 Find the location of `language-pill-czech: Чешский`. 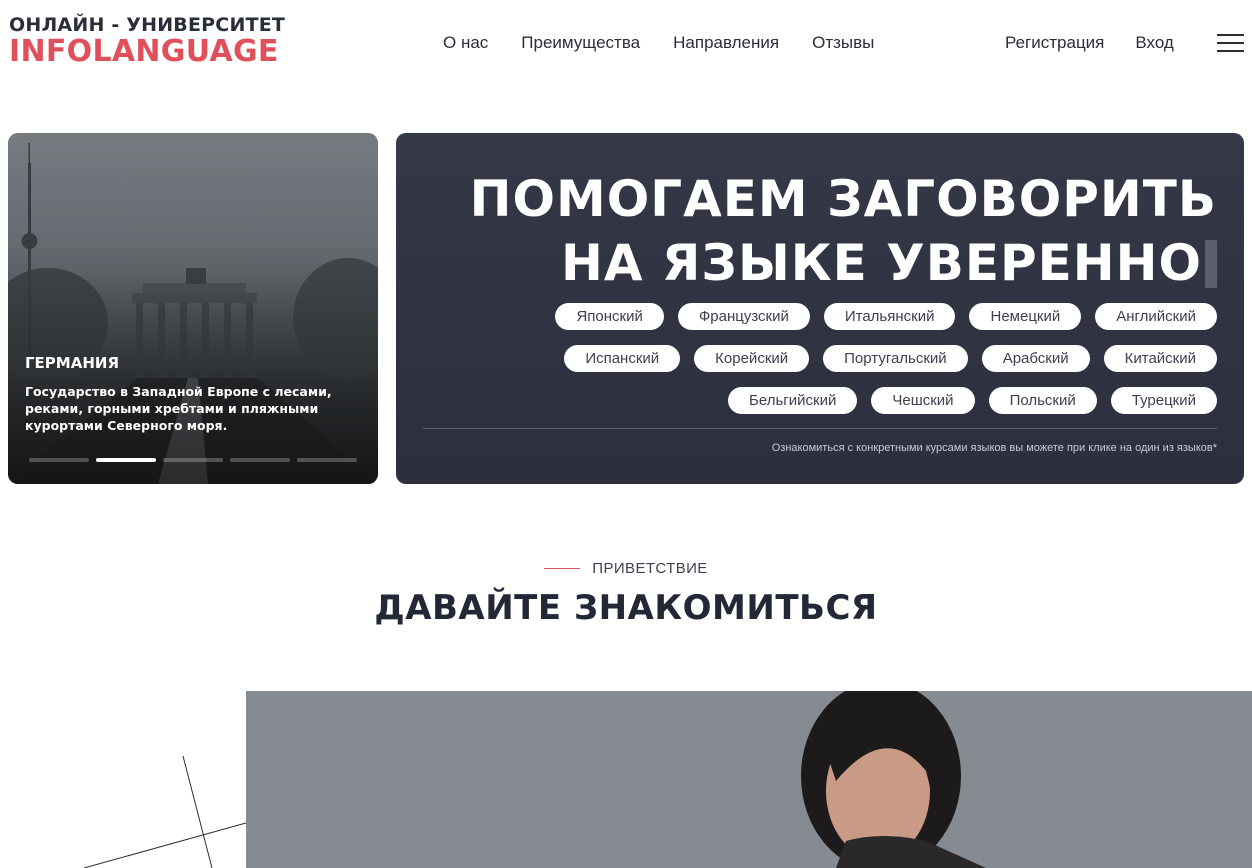

language-pill-czech: Чешский is located at coordinates (923, 400).